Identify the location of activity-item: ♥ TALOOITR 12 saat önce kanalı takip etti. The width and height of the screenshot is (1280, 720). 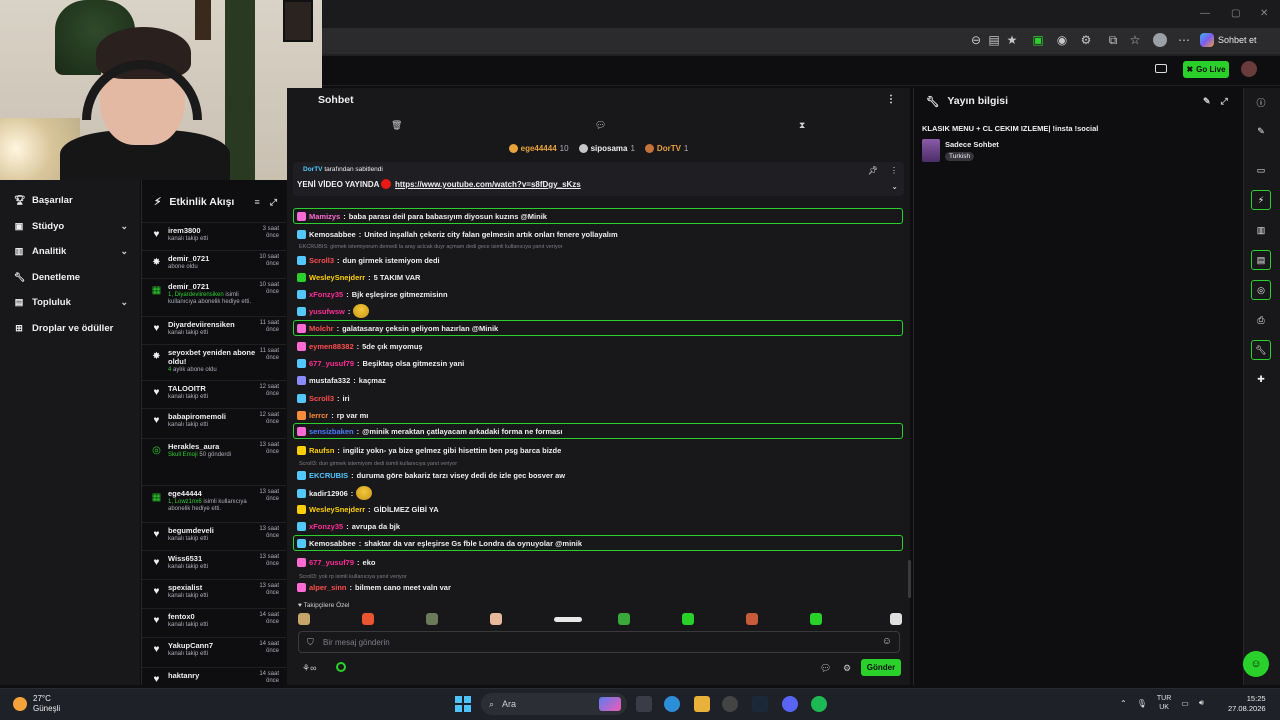
(214, 394).